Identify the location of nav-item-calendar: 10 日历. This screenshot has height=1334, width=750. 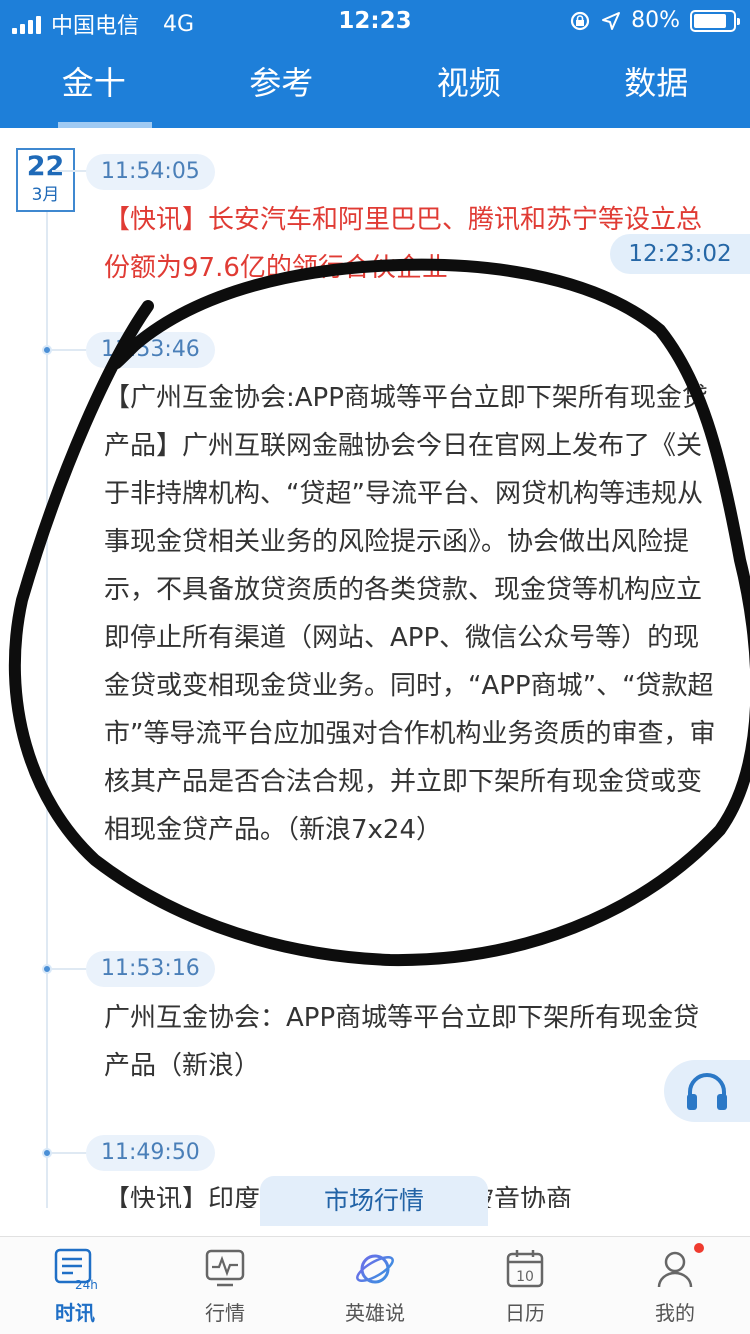
(525, 1285).